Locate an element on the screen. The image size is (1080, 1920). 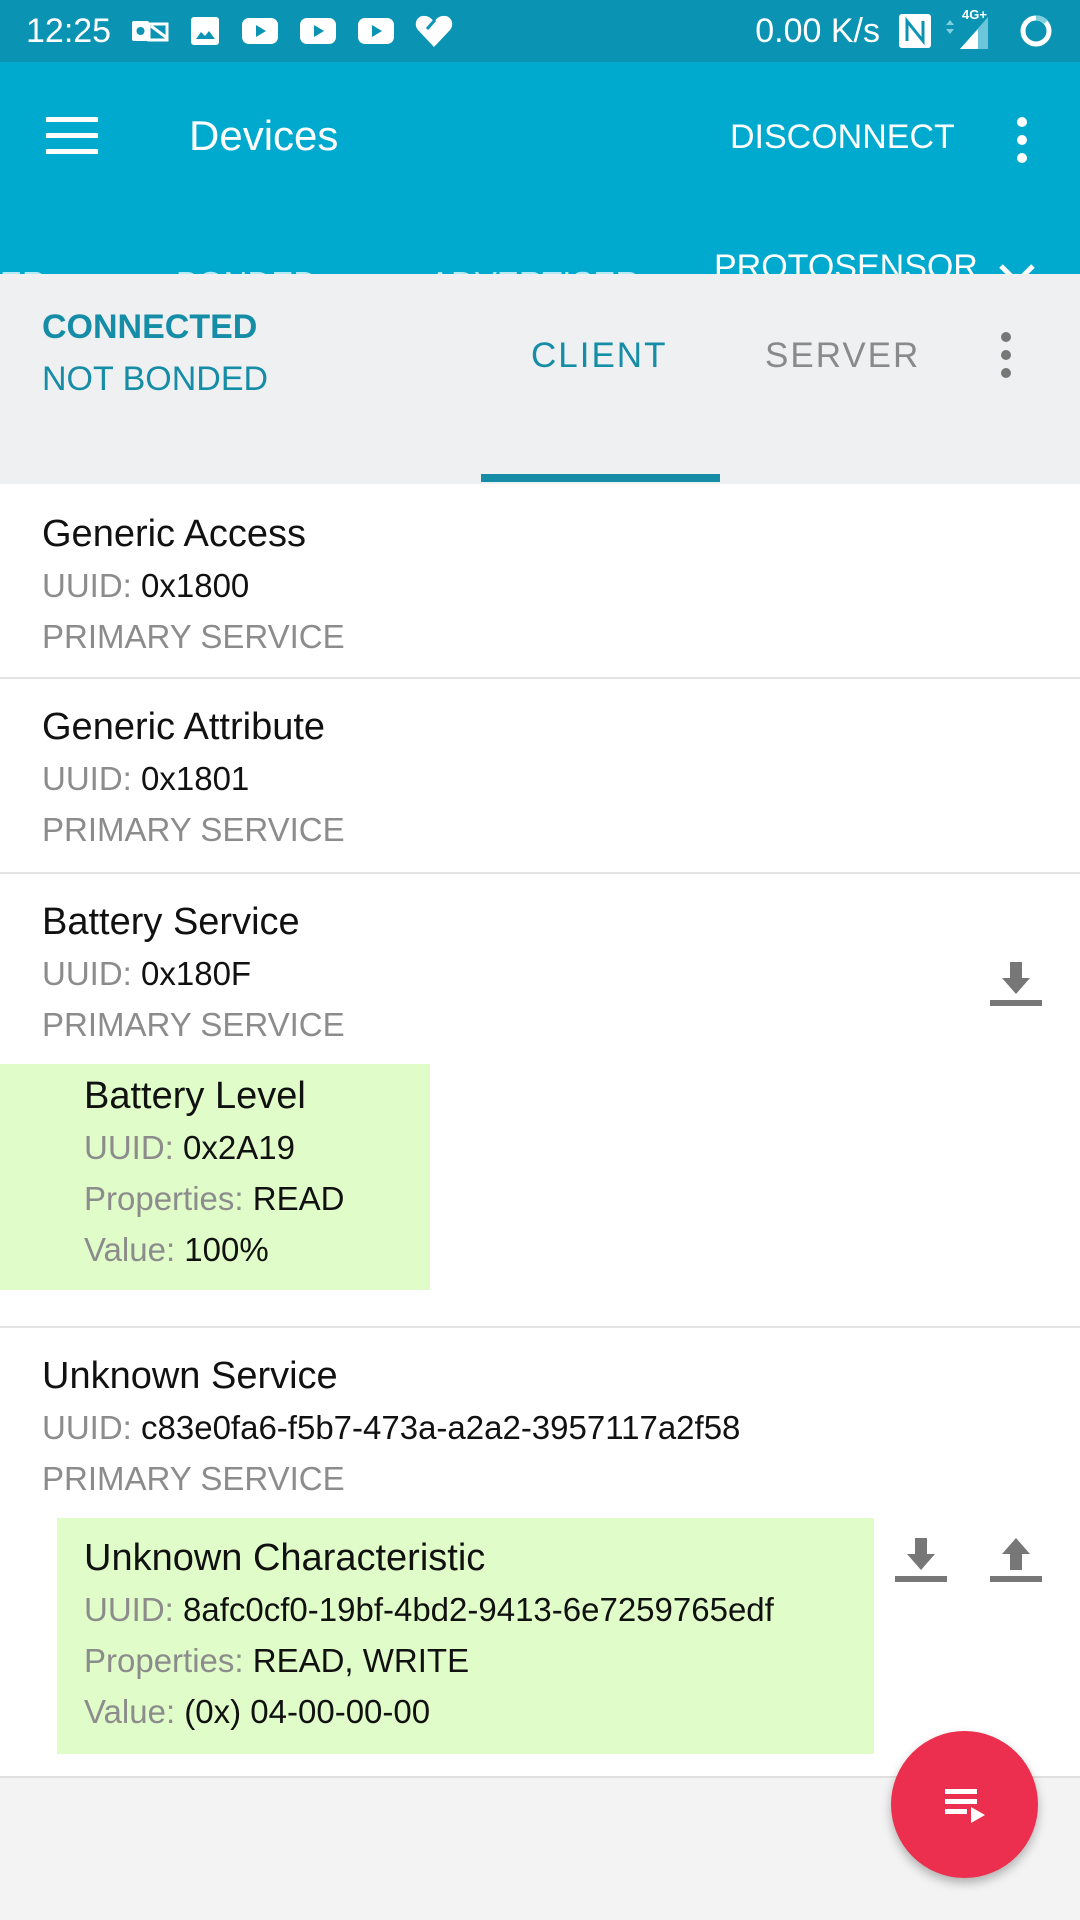
client-tab-indicator is located at coordinates (600, 478).